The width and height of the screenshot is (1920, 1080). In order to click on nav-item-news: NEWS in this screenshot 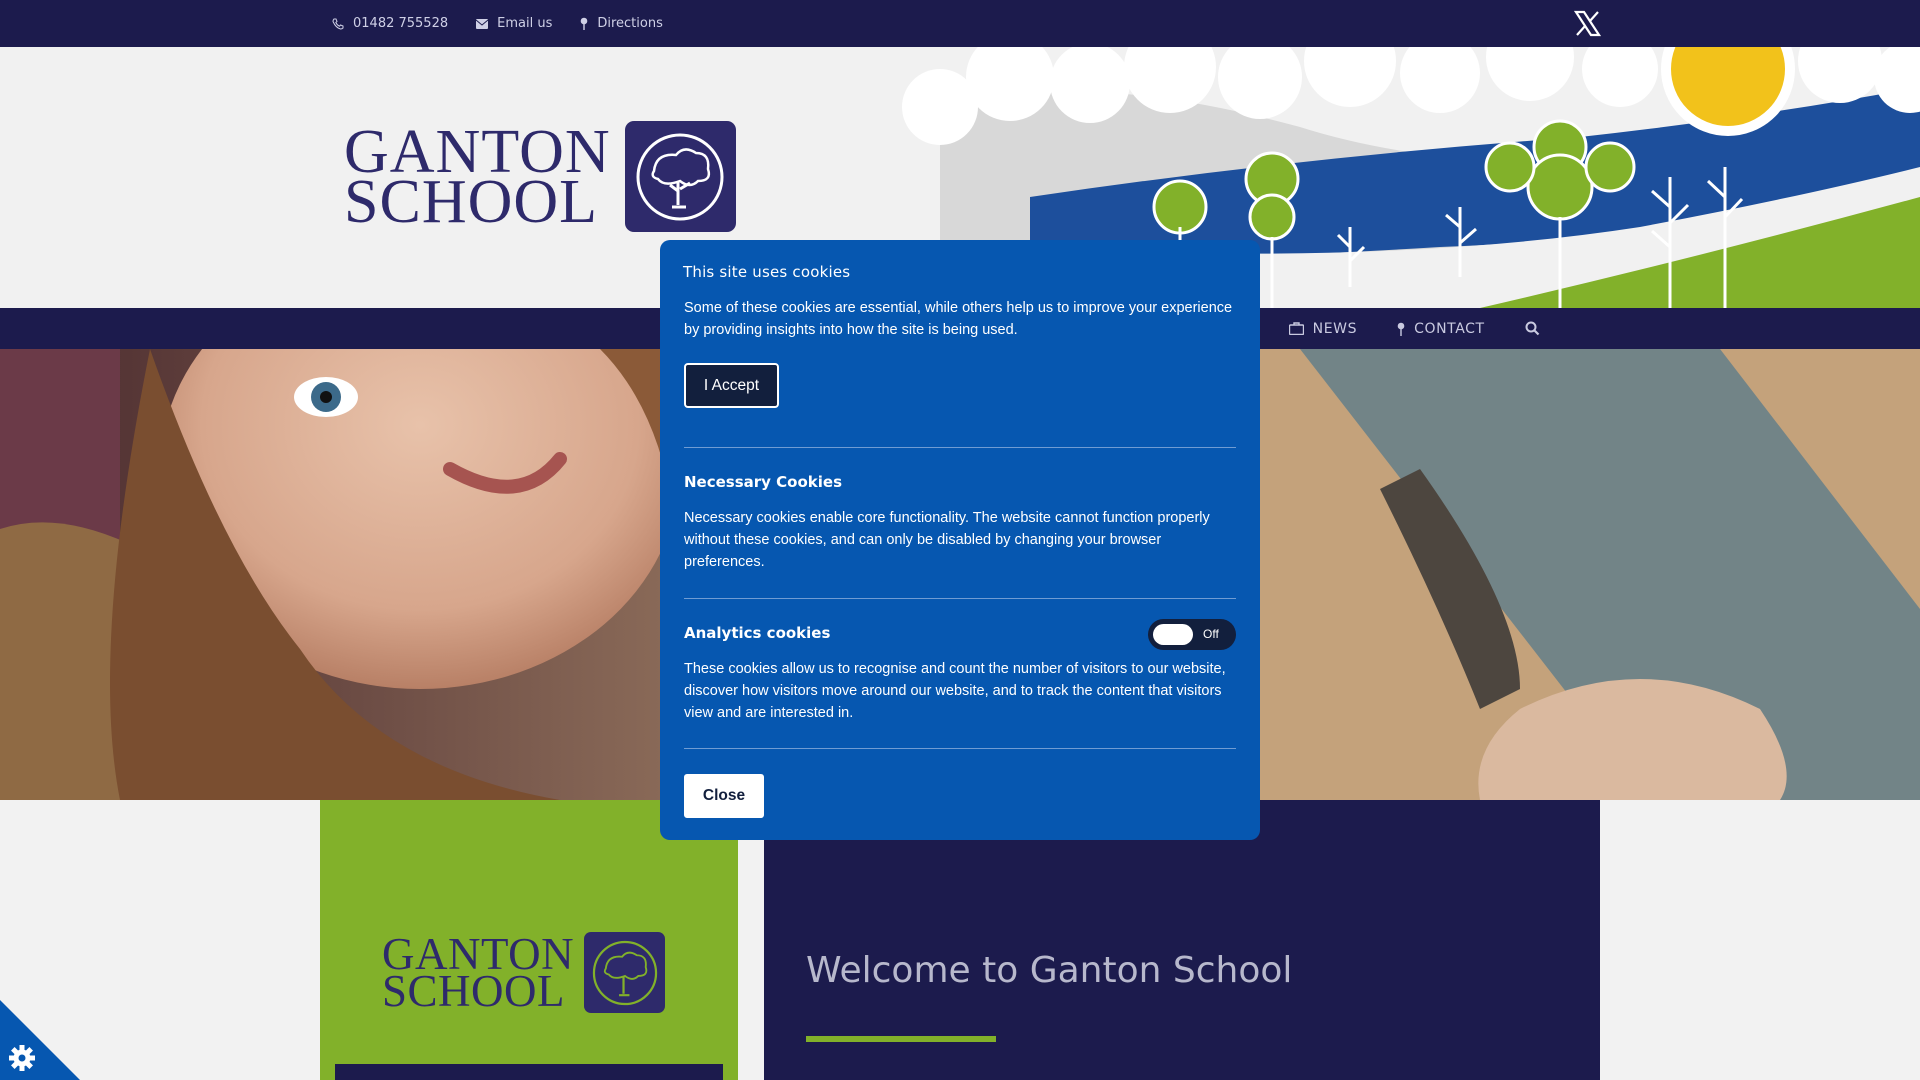, I will do `click(1323, 328)`.